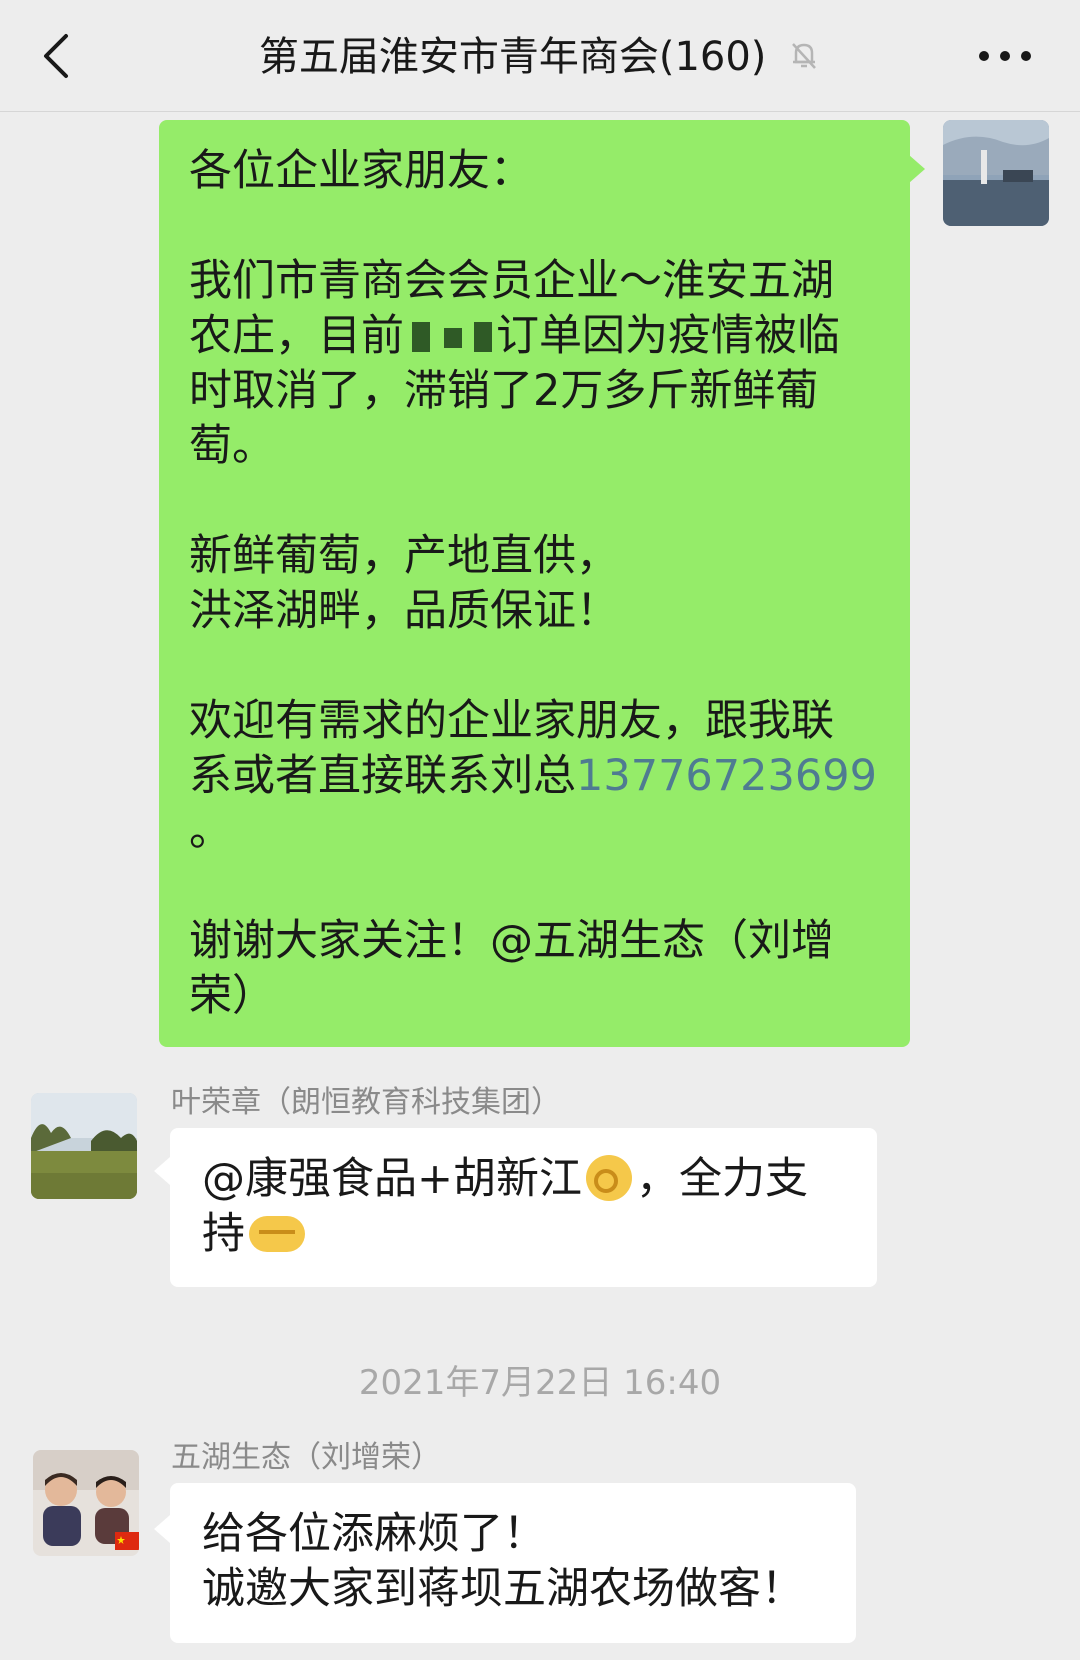 This screenshot has height=1660, width=1080. What do you see at coordinates (404, 611) in the screenshot?
I see `message-line: 洪泽湖畔，品质保证！` at bounding box center [404, 611].